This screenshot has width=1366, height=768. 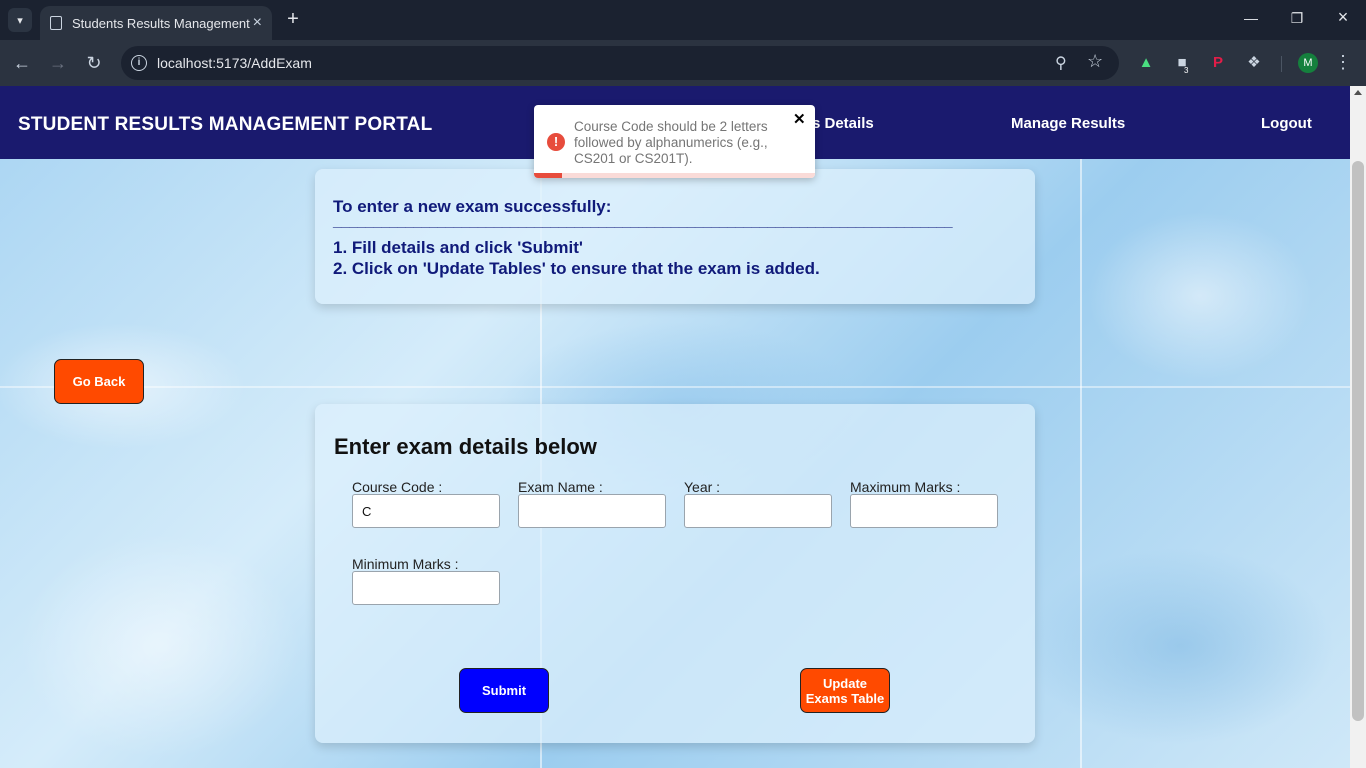 What do you see at coordinates (1095, 61) in the screenshot?
I see `bookmark-star-icon: ☆` at bounding box center [1095, 61].